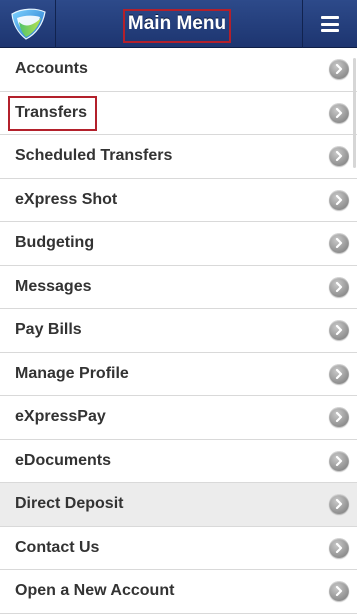 This screenshot has width=357, height=615. Describe the element at coordinates (178, 157) in the screenshot. I see `menu-item-scheduled-transfers: Scheduled Transfers` at that location.